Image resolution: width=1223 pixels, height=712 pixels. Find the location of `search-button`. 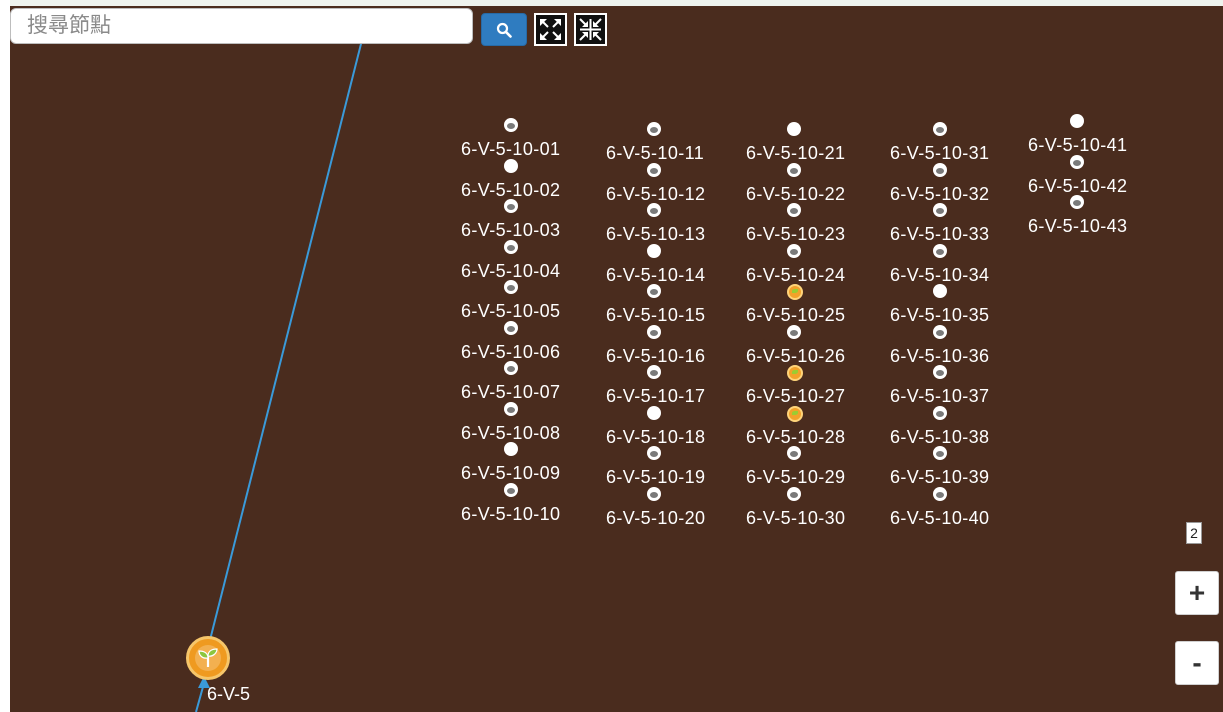

search-button is located at coordinates (504, 29).